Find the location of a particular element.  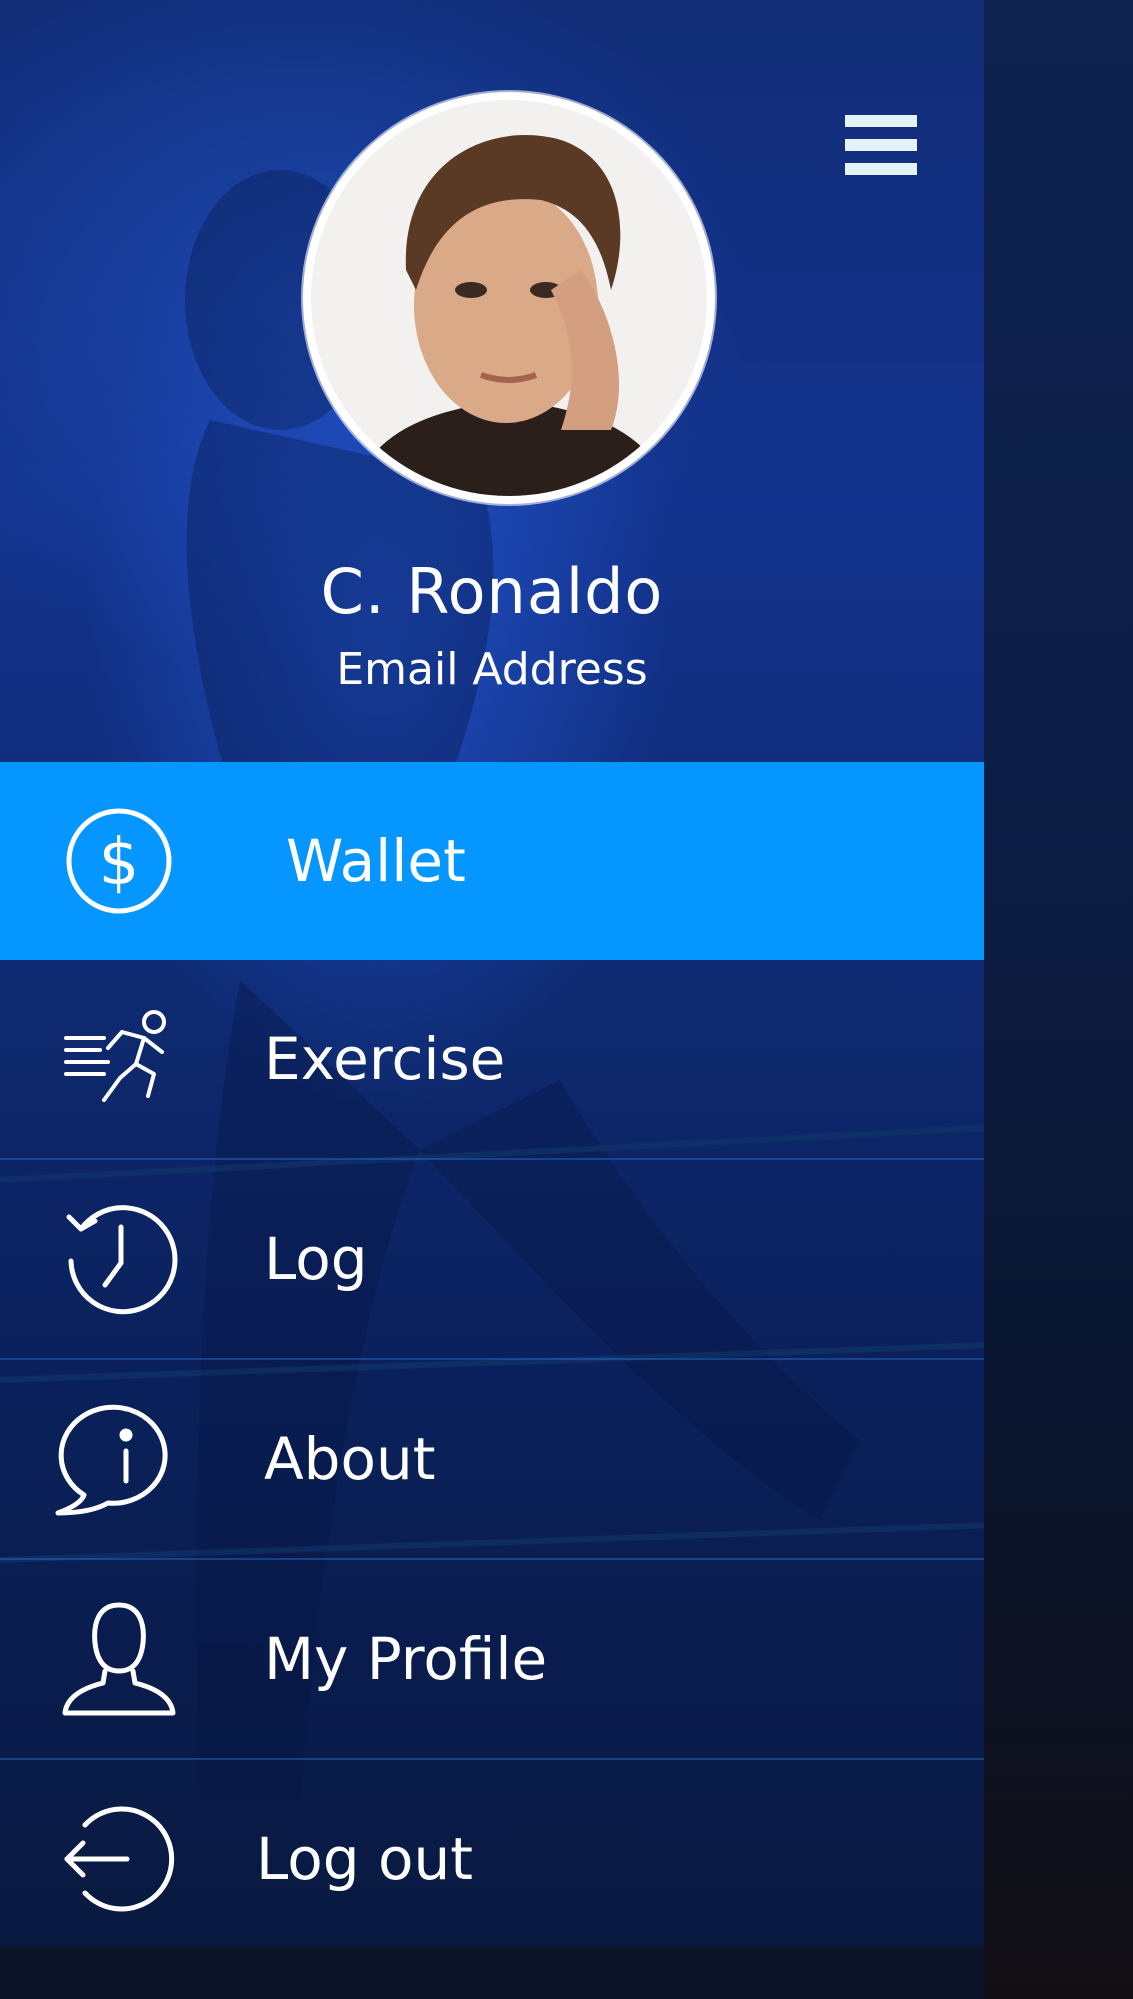

menu-item-label: About is located at coordinates (350, 1459).